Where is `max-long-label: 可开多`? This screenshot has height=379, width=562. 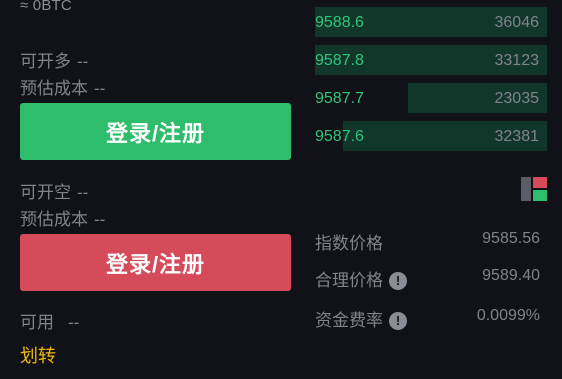 max-long-label: 可开多 is located at coordinates (45, 61).